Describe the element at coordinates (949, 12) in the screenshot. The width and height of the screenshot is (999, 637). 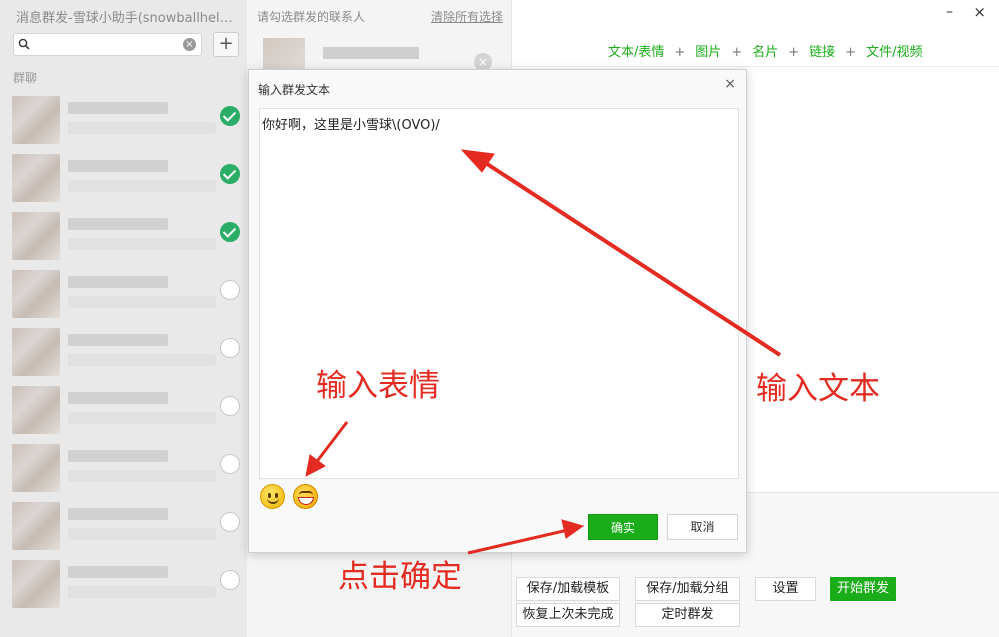
I see `minimize-icon: –` at that location.